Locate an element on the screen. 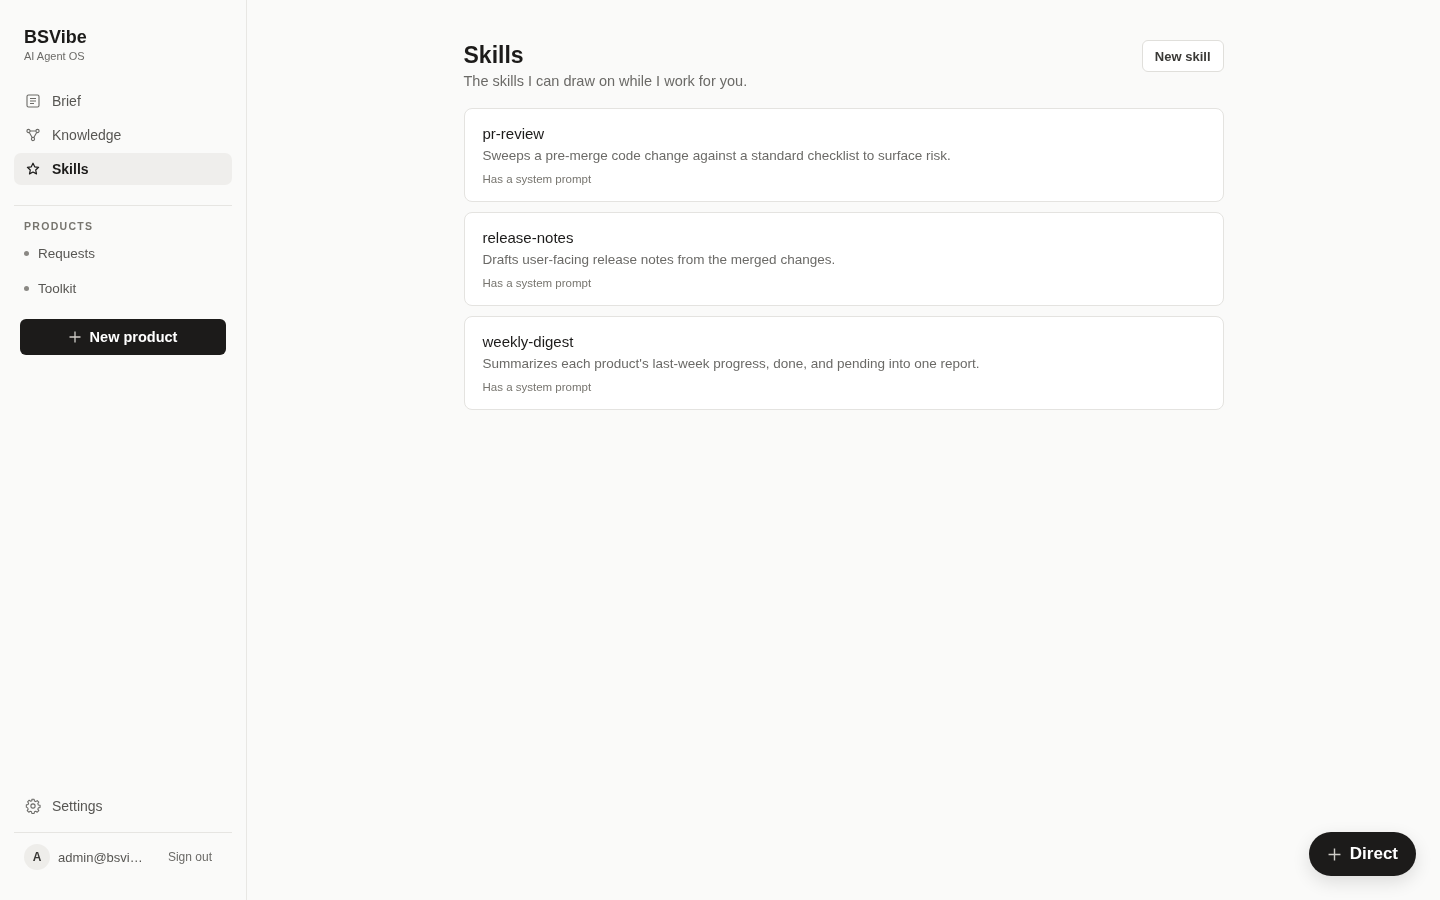 This screenshot has width=1440, height=900. nav-item: Knowledge is located at coordinates (123, 135).